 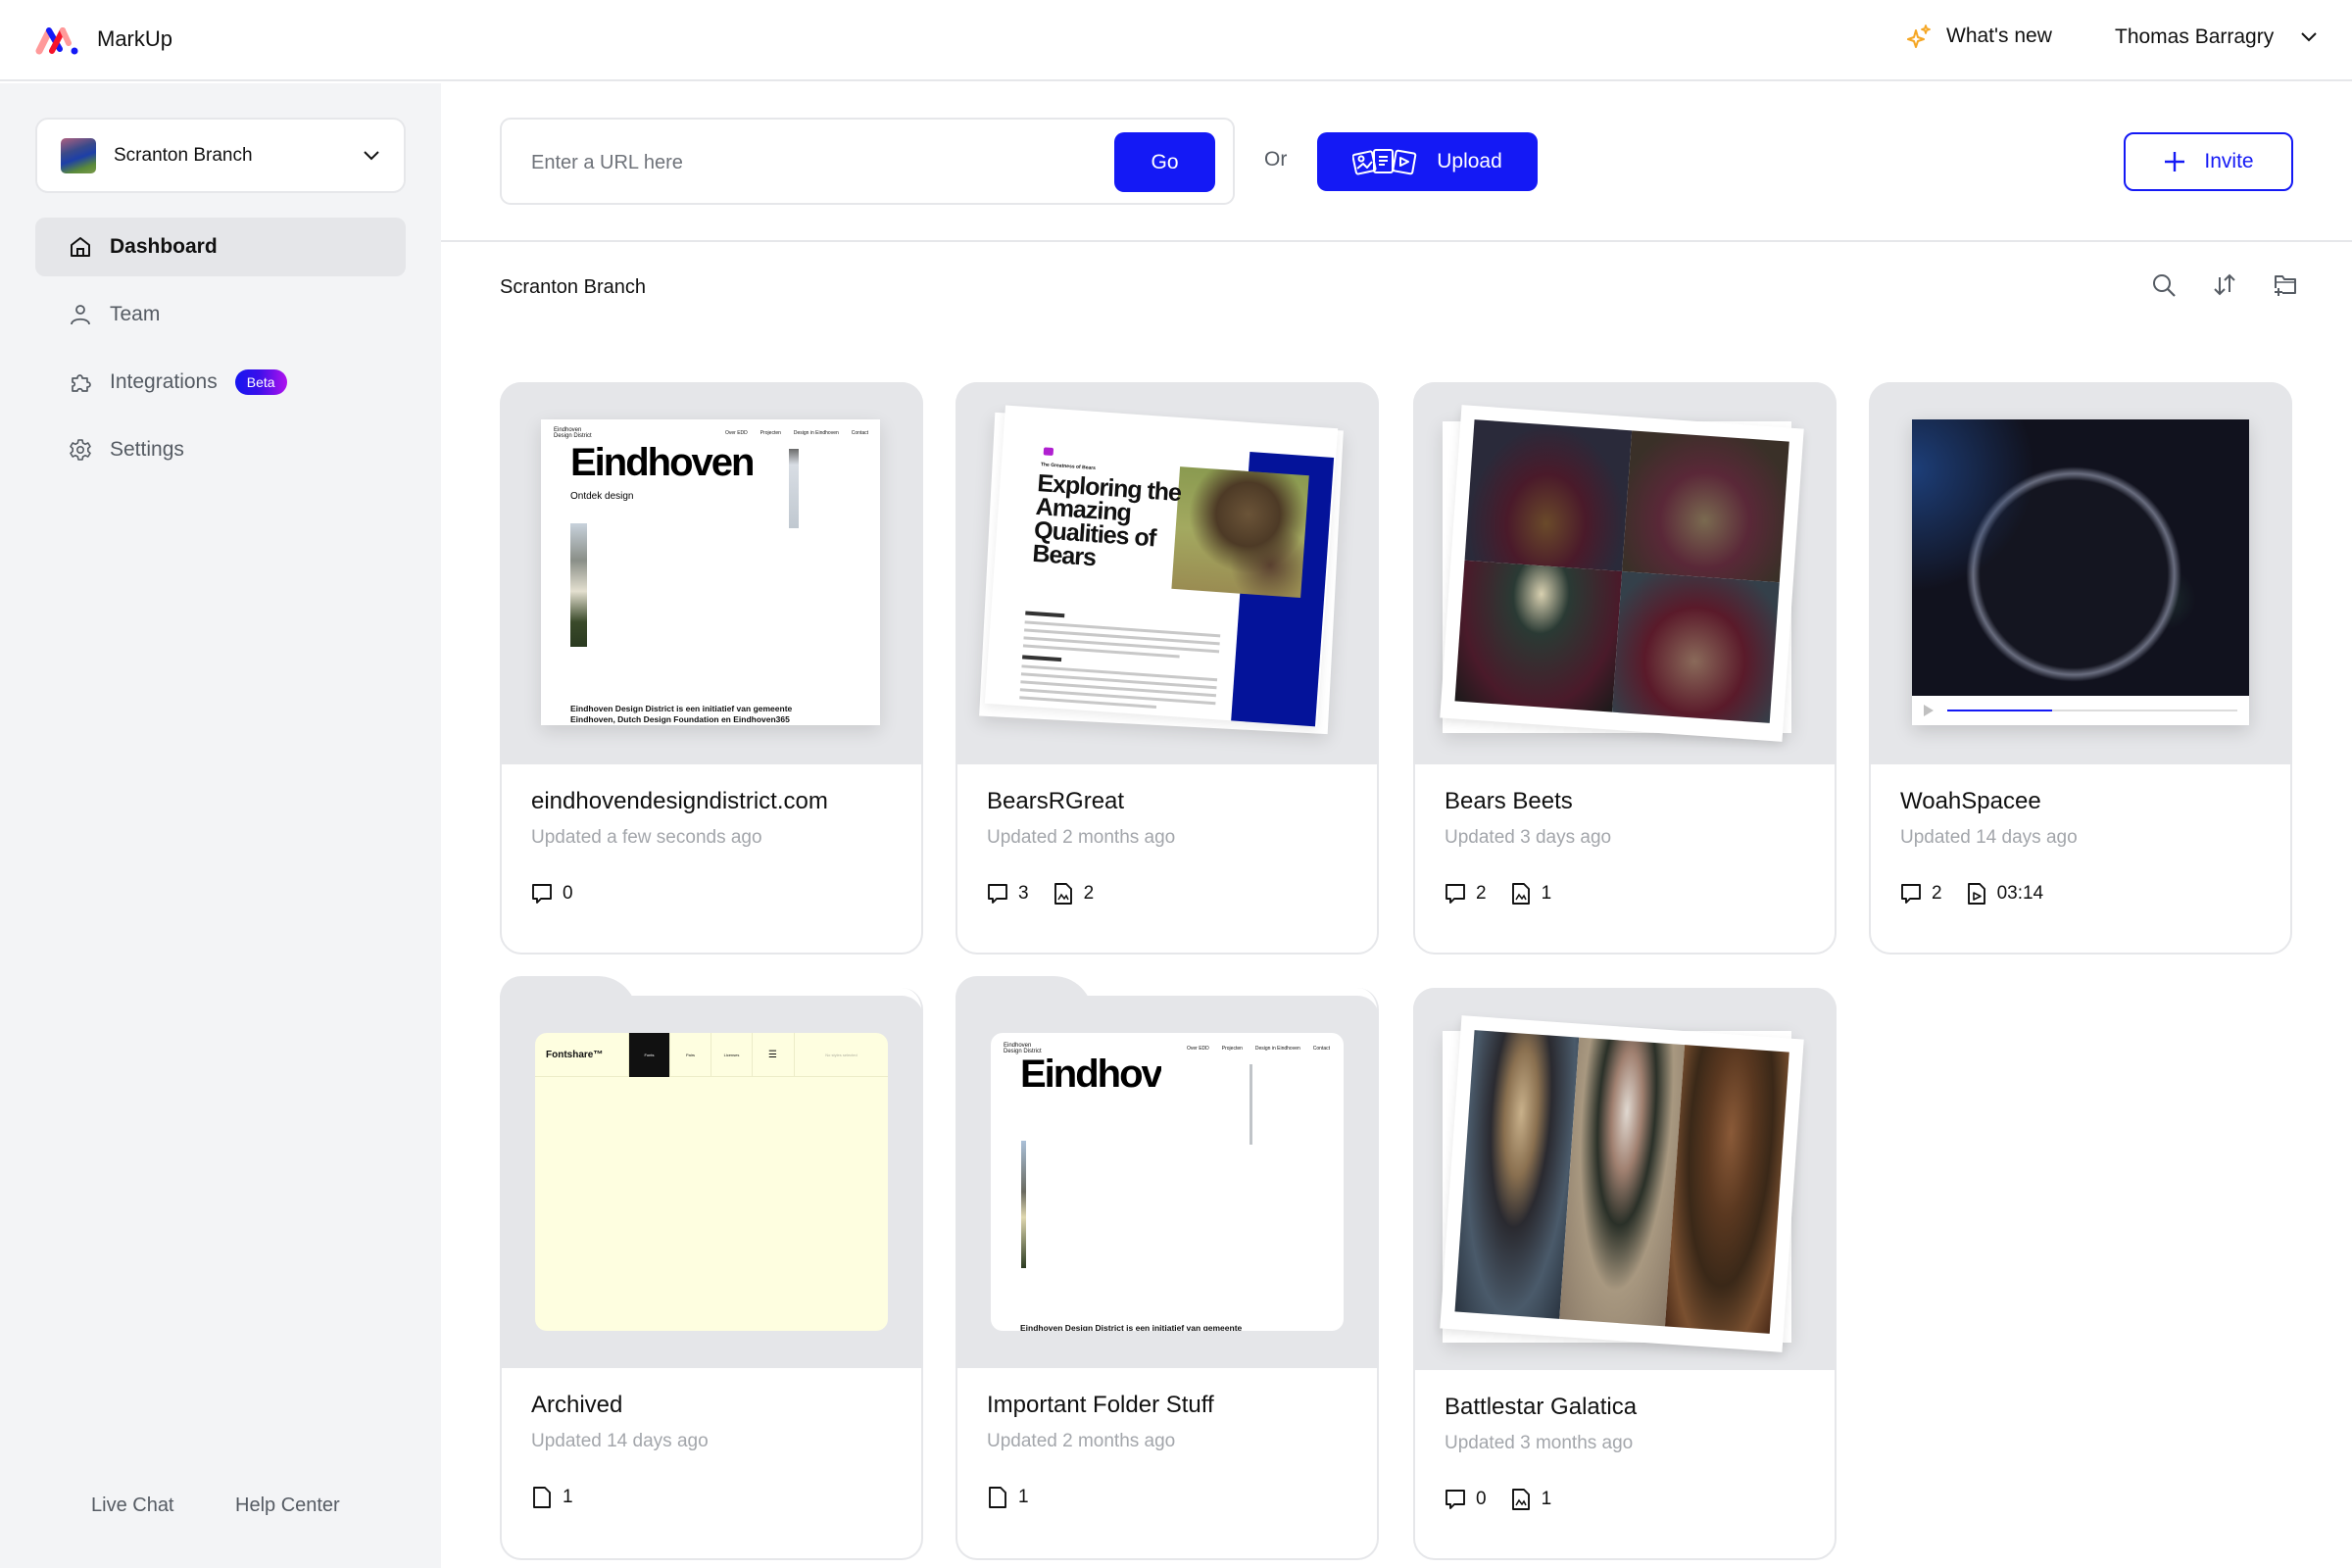 I want to click on invite-button: Invite, so click(x=2208, y=161).